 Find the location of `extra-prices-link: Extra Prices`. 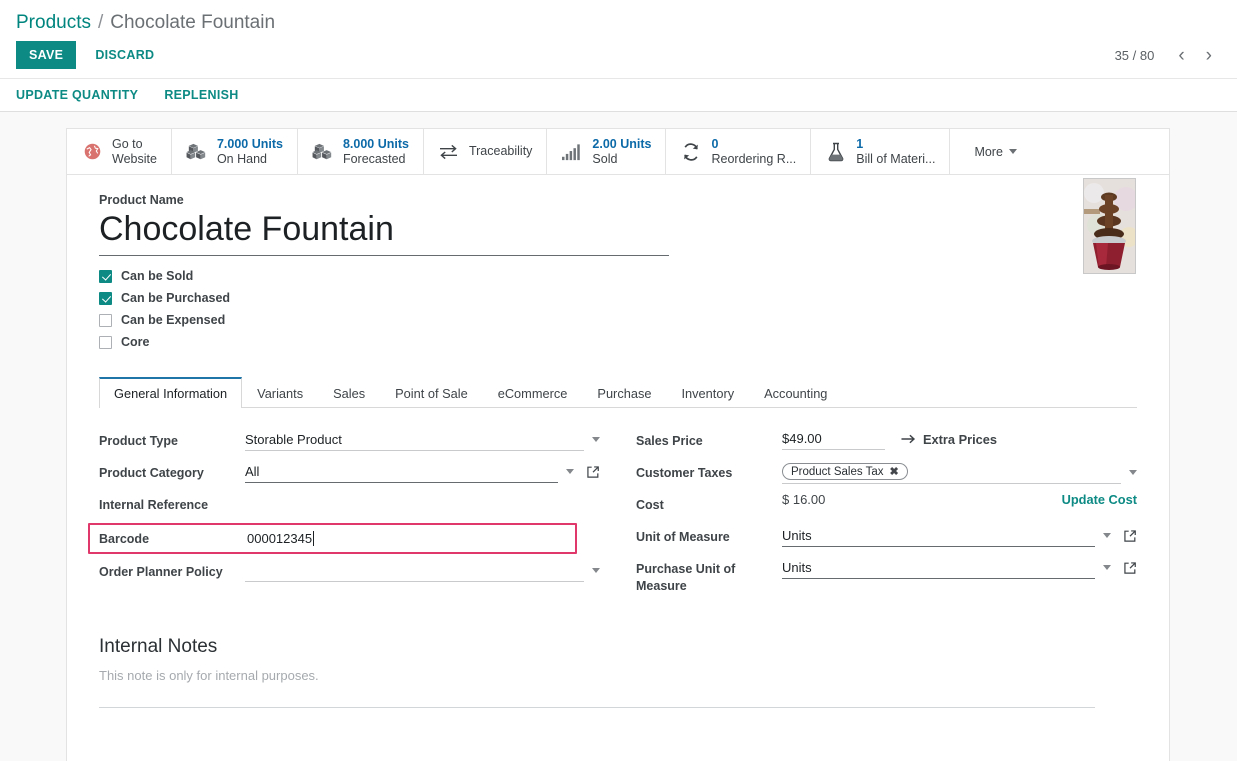

extra-prices-link: Extra Prices is located at coordinates (949, 439).